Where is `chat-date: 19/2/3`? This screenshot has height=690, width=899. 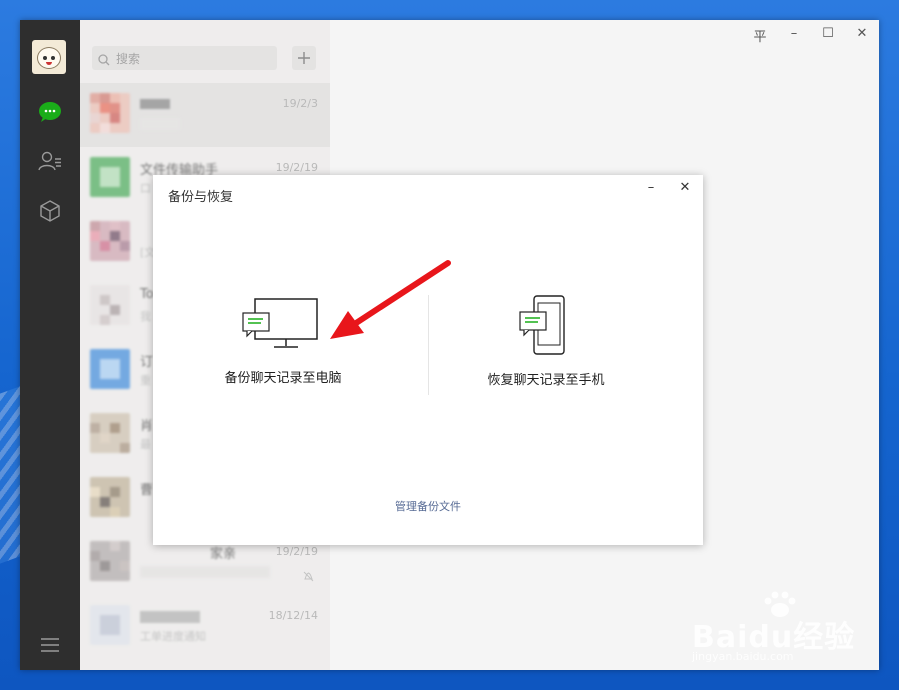 chat-date: 19/2/3 is located at coordinates (300, 103).